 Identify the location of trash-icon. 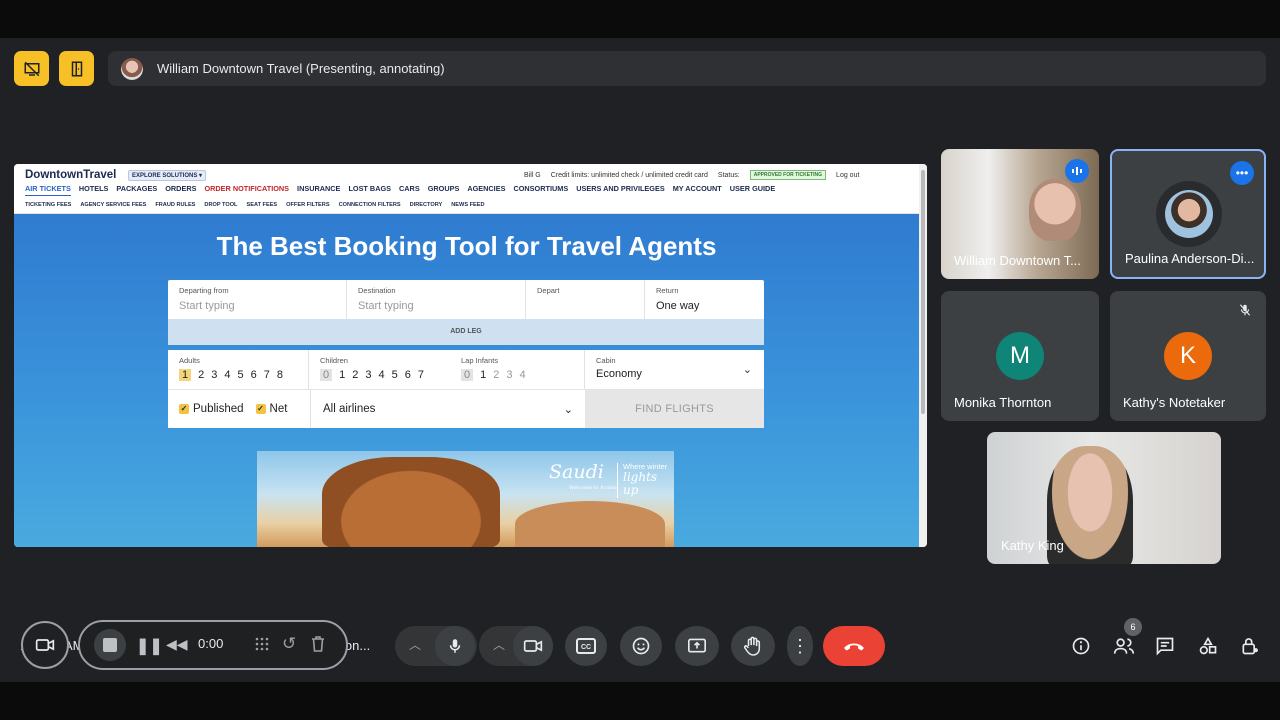
(318, 646).